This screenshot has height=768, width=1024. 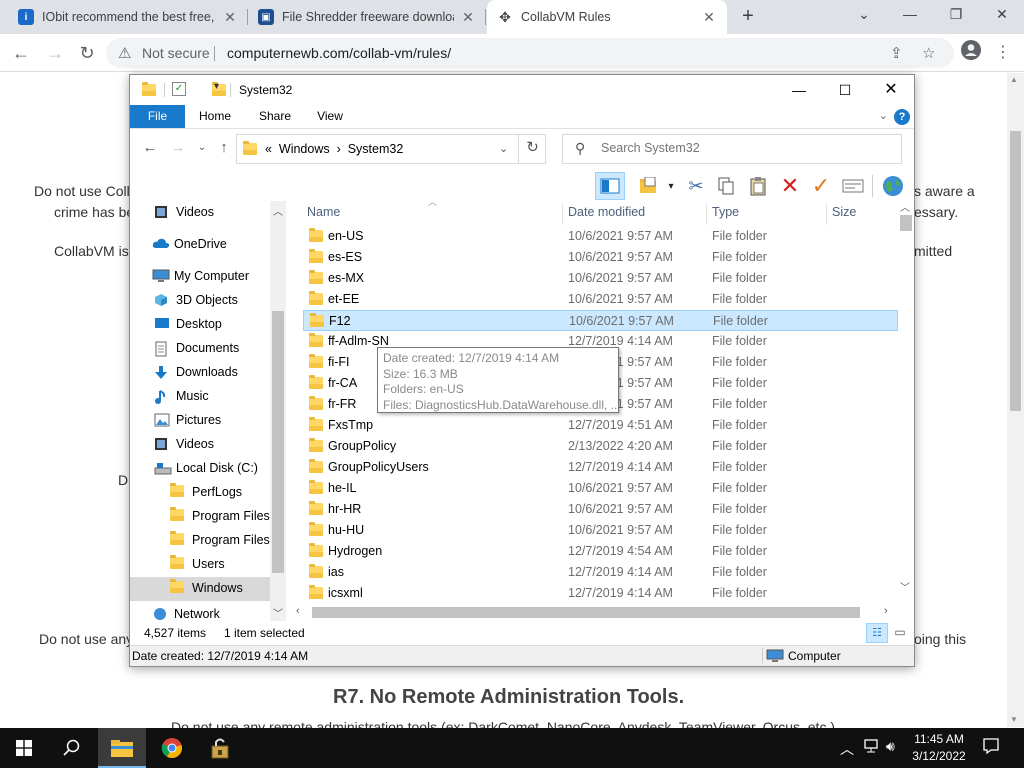 What do you see at coordinates (600, 320) in the screenshot?
I see `file-row: F12 10/6/2021 9:57 AM File folder` at bounding box center [600, 320].